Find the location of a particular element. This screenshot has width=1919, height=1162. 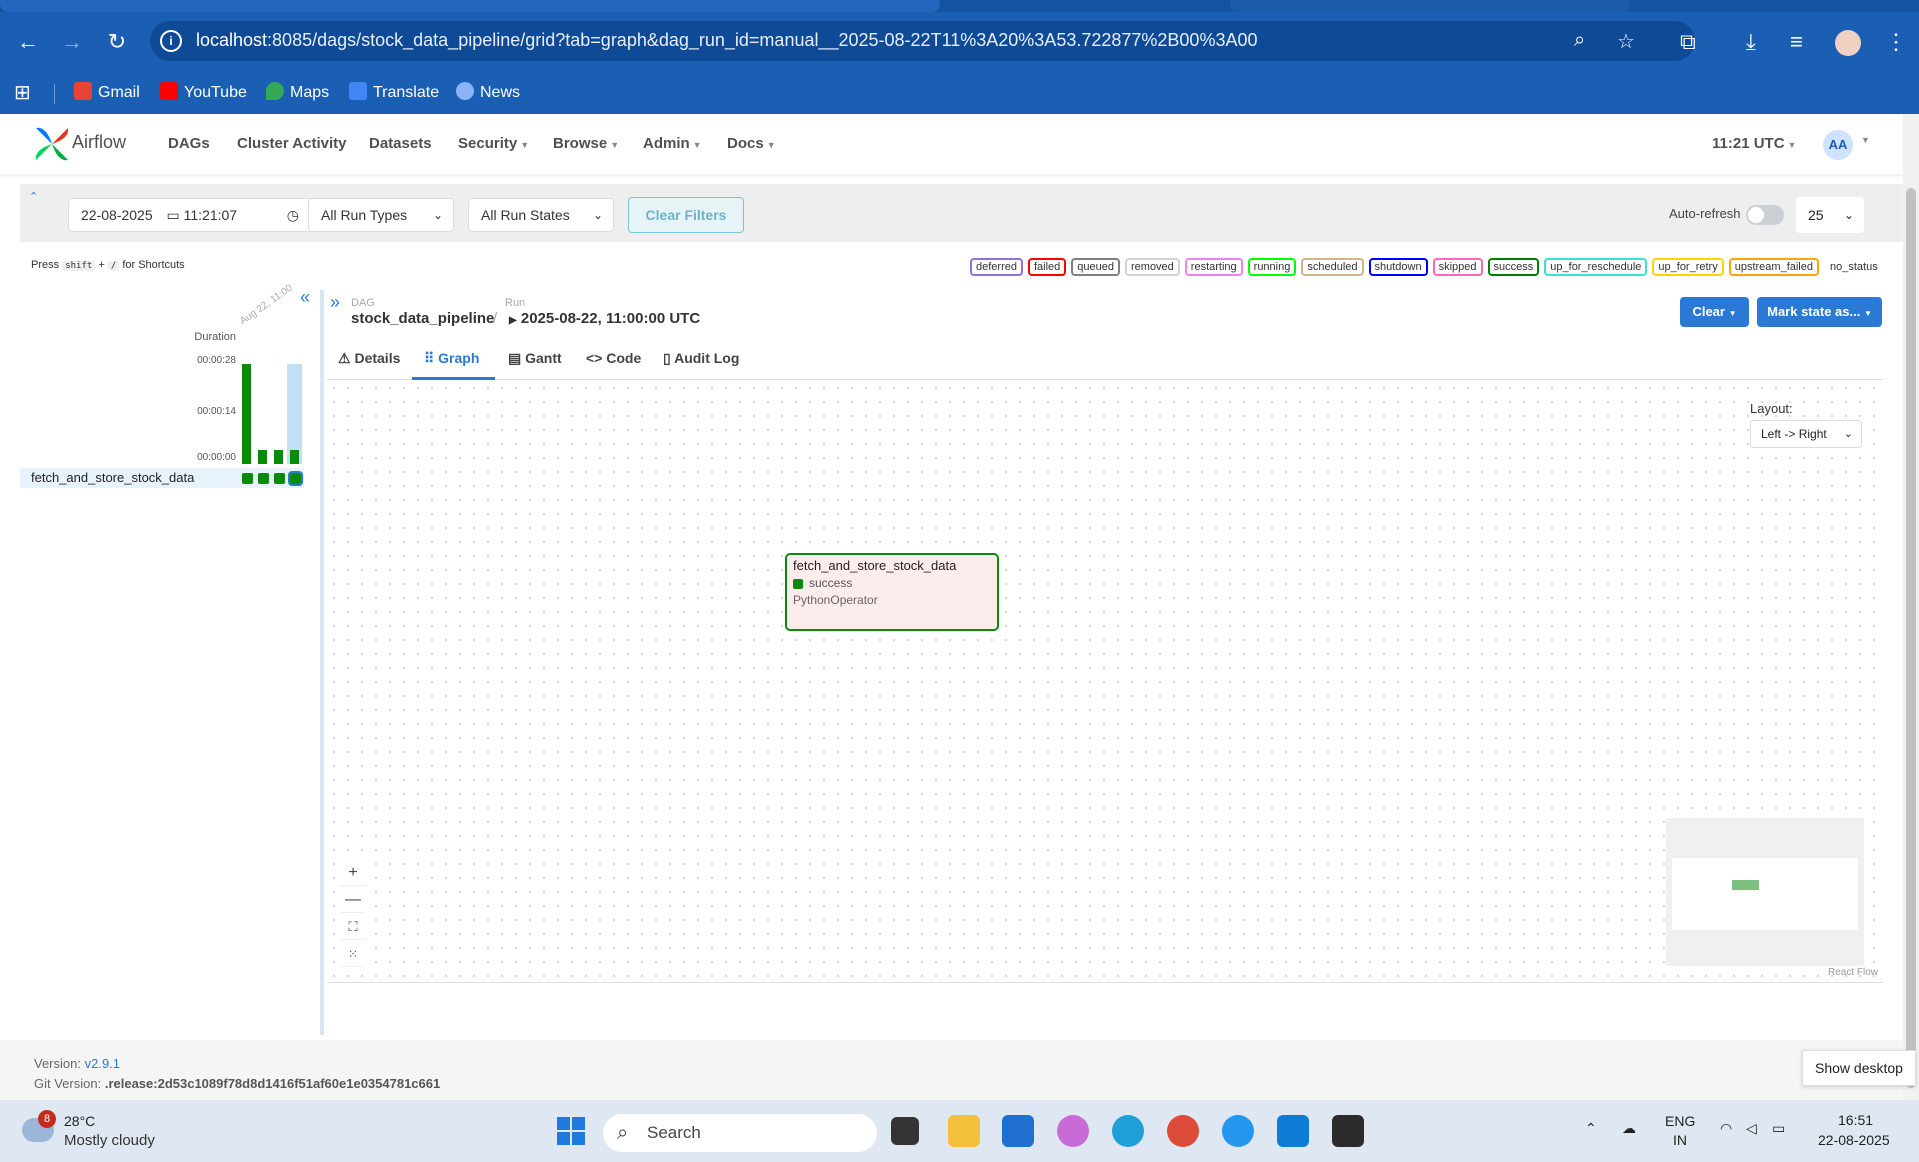

react-flow-attribution: React Flow is located at coordinates (1853, 972).